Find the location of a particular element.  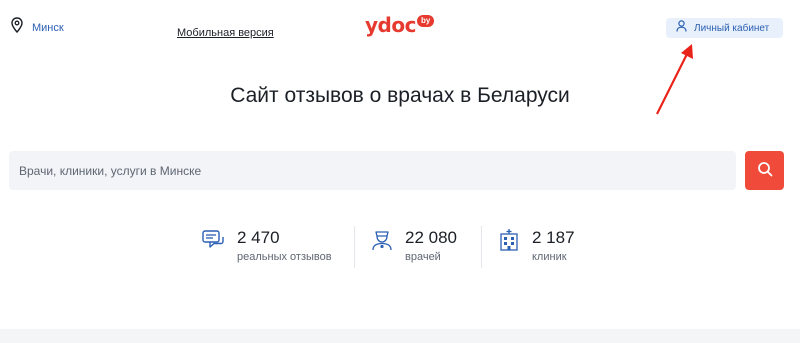

search-button is located at coordinates (764, 170).